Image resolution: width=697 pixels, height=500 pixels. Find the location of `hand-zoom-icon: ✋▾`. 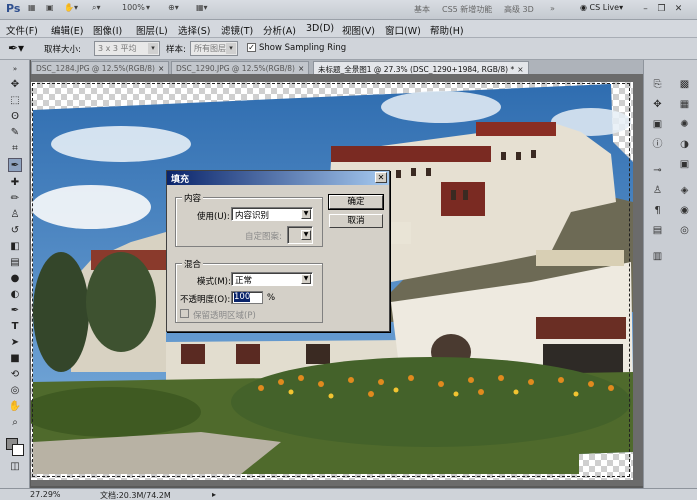

hand-zoom-icon: ✋▾ is located at coordinates (71, 10).